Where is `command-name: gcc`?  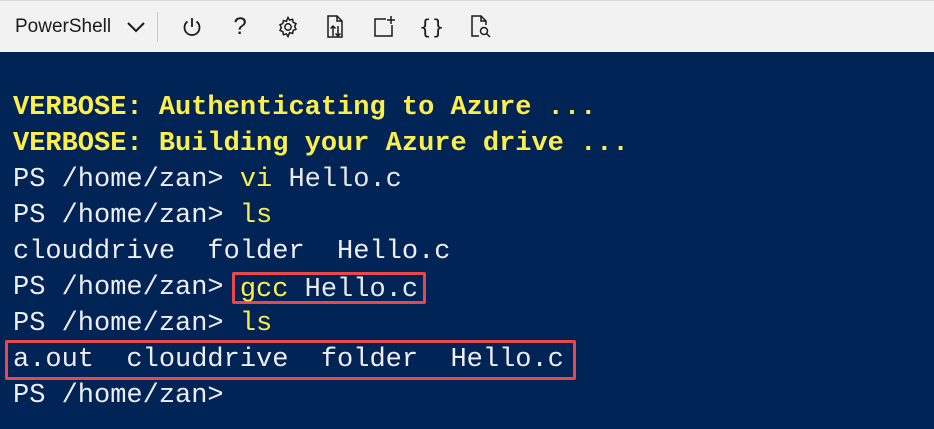
command-name: gcc is located at coordinates (264, 290).